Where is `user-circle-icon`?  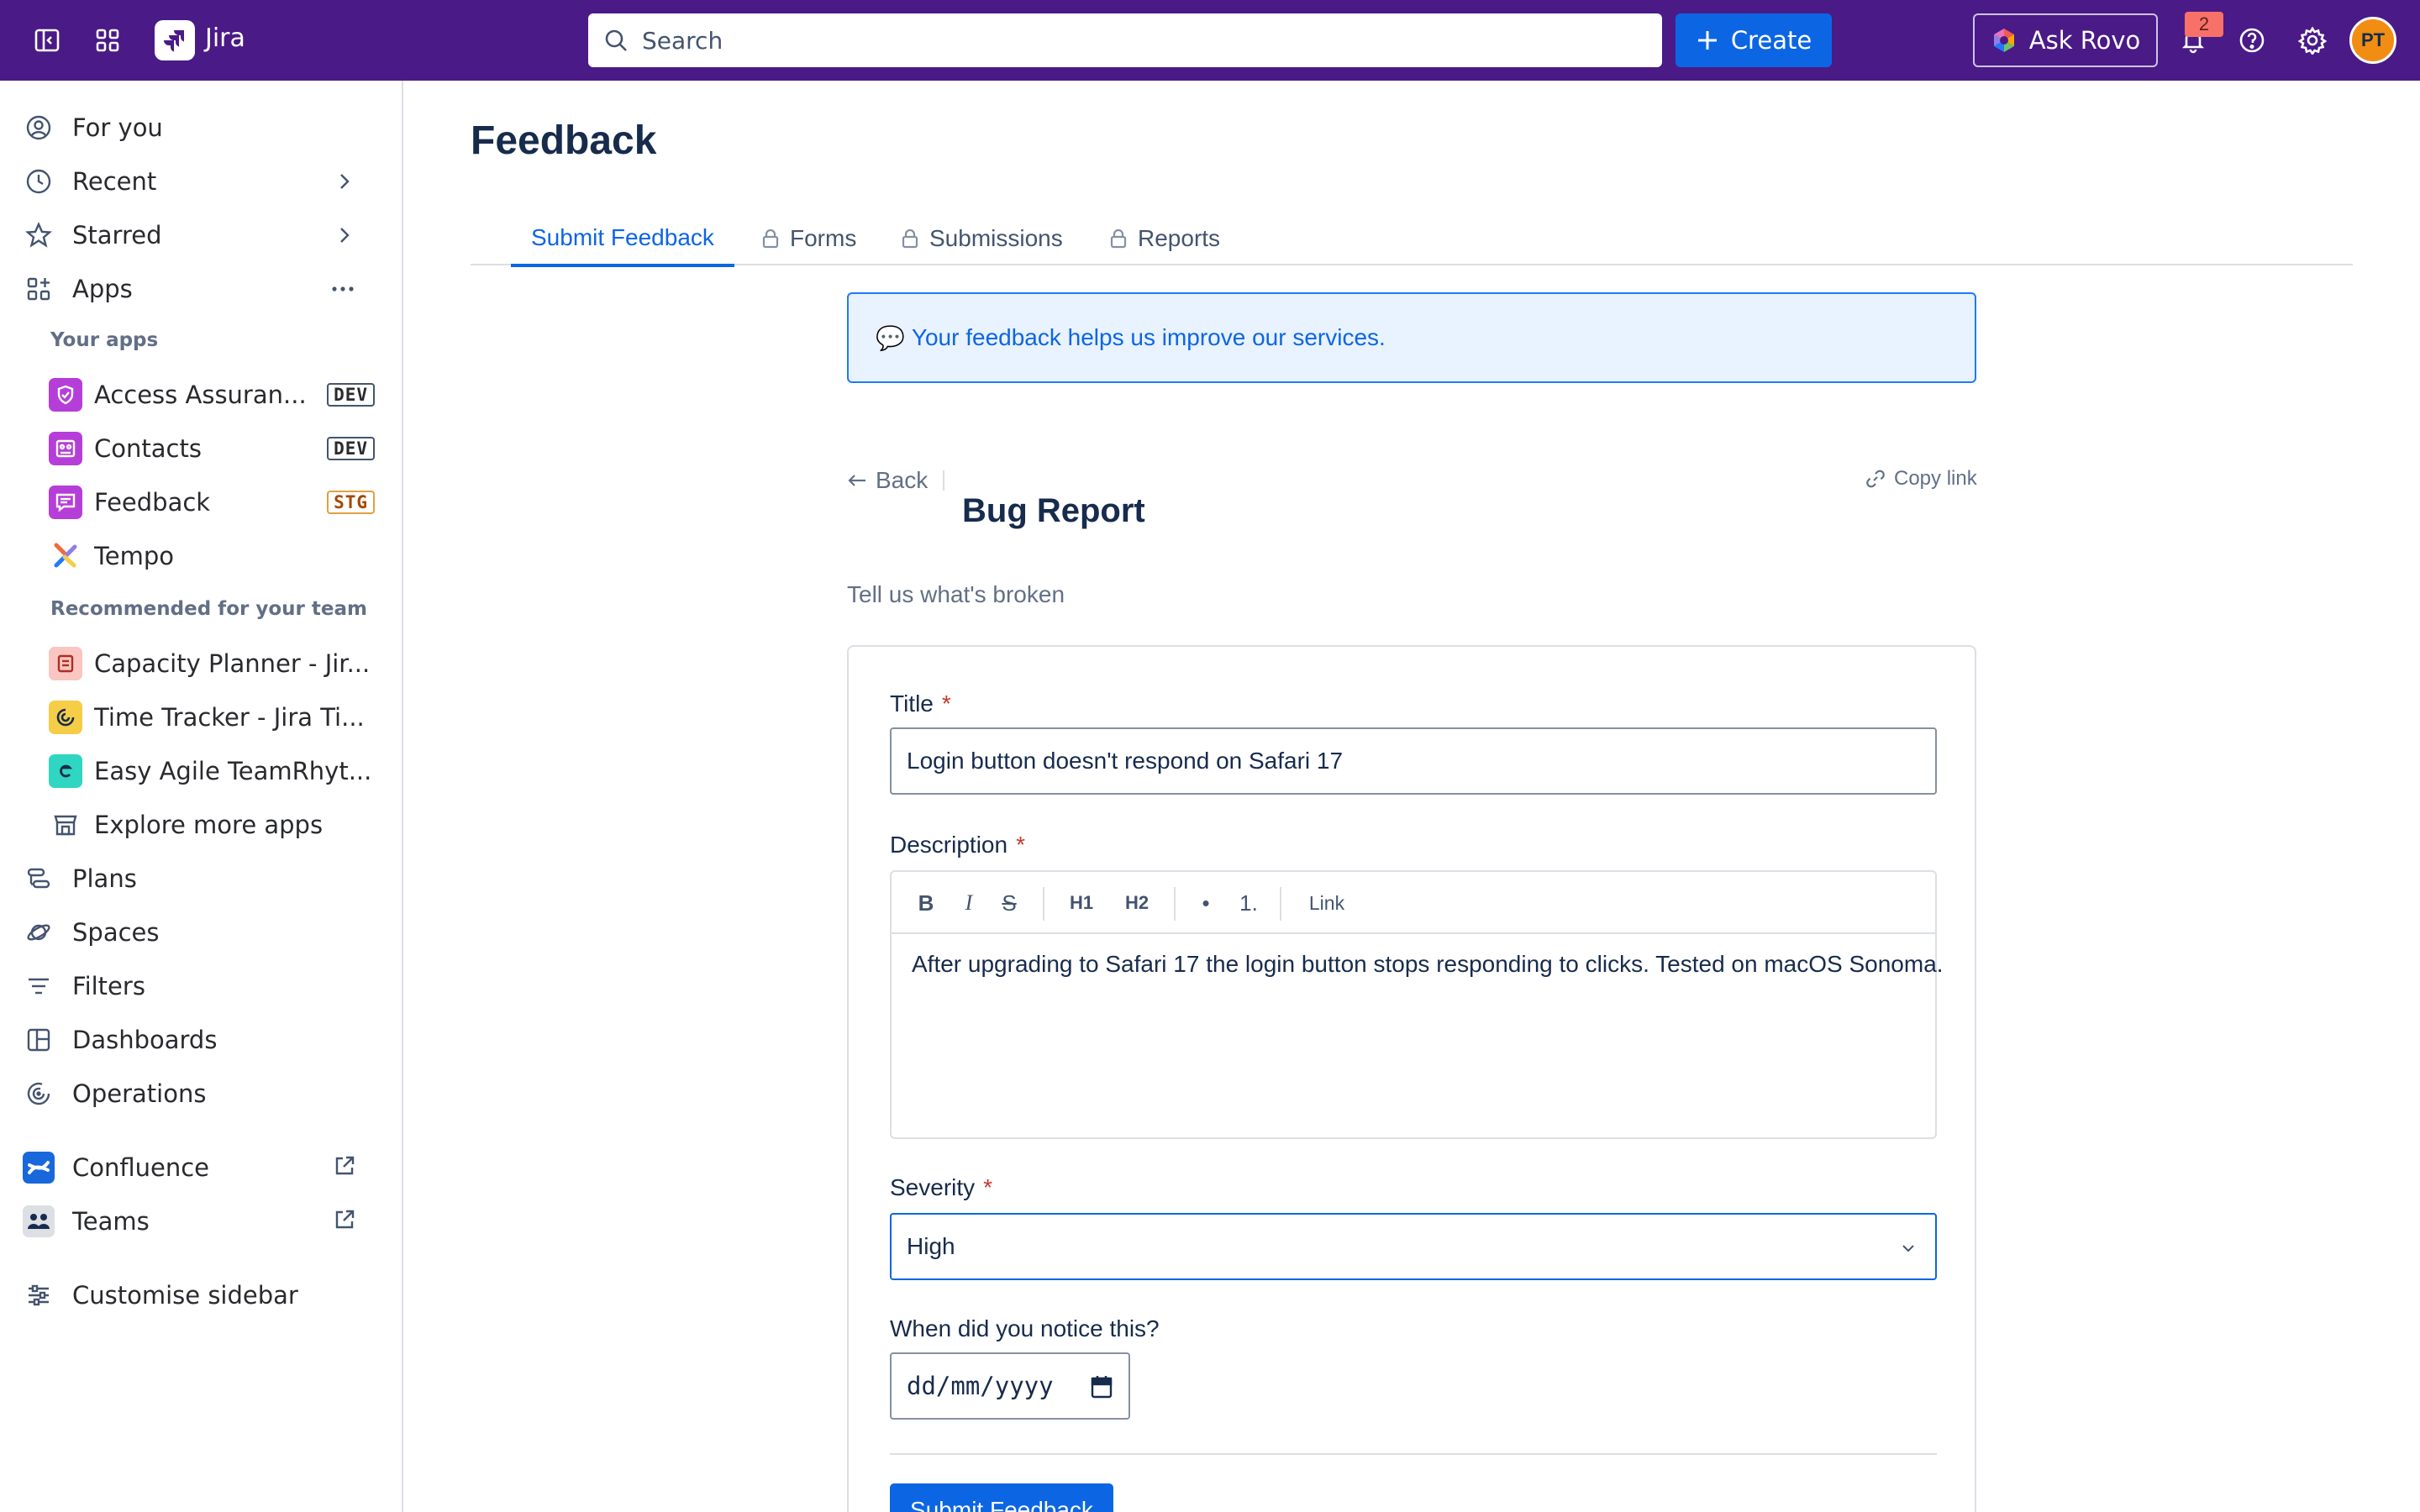 user-circle-icon is located at coordinates (38, 127).